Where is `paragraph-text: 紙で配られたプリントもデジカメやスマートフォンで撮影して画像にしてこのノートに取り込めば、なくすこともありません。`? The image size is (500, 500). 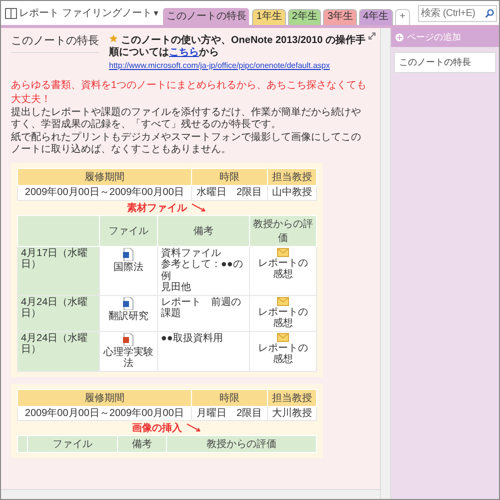
paragraph-text: 紙で配られたプリントもデジカメやスマートフォンで撮影して画像にしてこのノートに取り込めば、なくすこともありません。 is located at coordinates (186, 144).